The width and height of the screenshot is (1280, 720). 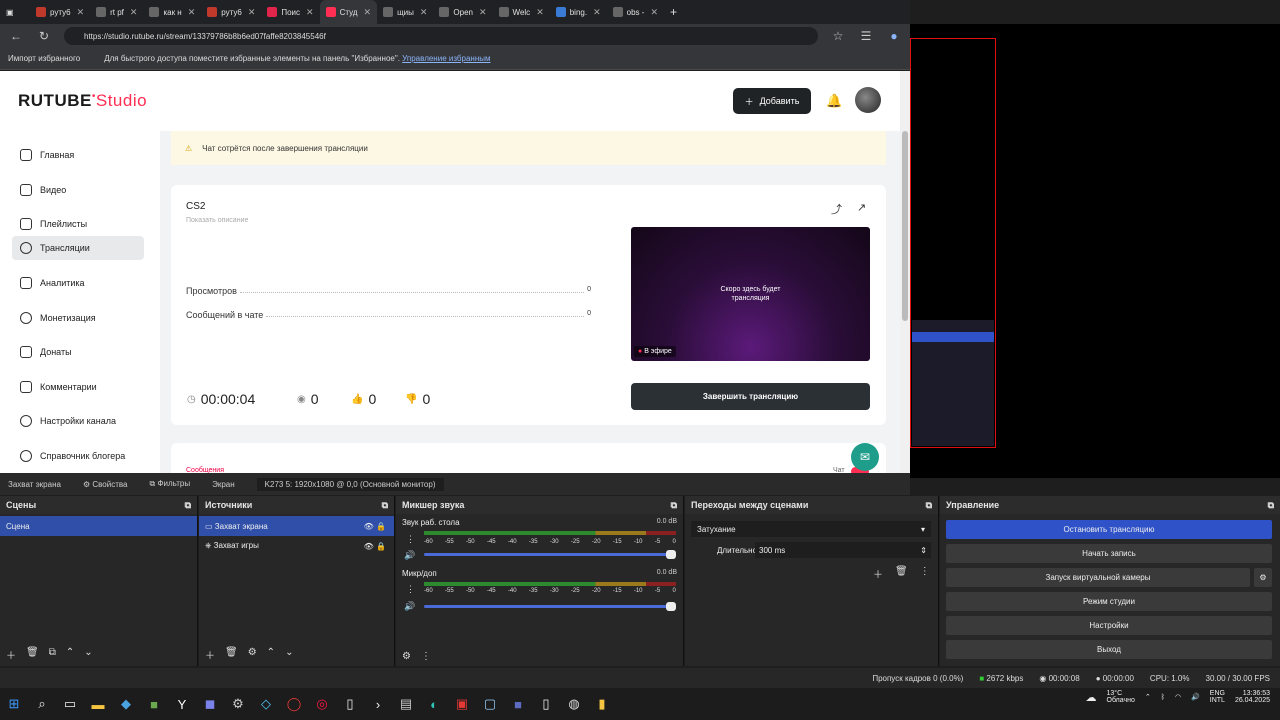 I want to click on file-explorer-icon: ▬, so click(x=98, y=704).